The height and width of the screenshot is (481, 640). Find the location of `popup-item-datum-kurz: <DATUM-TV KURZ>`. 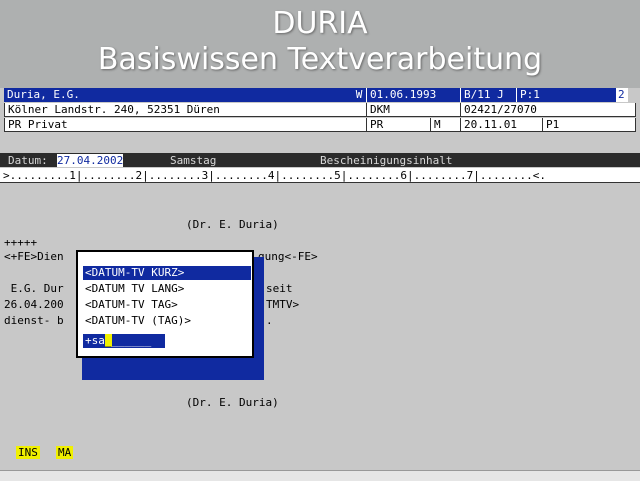

popup-item-datum-kurz: <DATUM-TV KURZ> is located at coordinates (167, 273).